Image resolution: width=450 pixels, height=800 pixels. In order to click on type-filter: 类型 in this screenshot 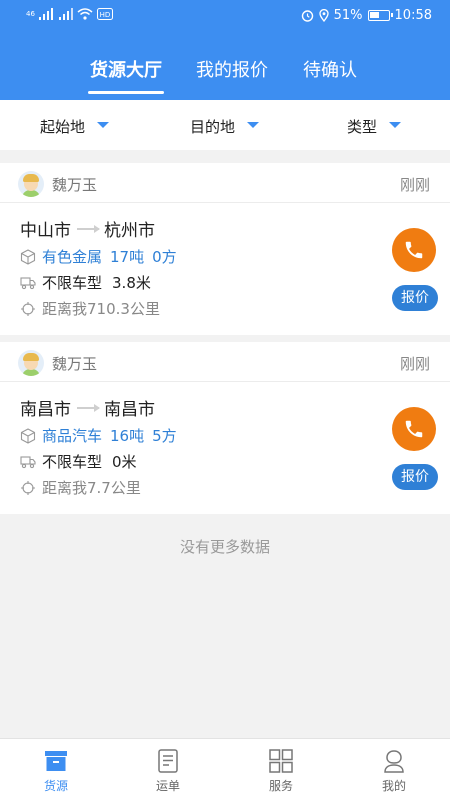, I will do `click(362, 126)`.